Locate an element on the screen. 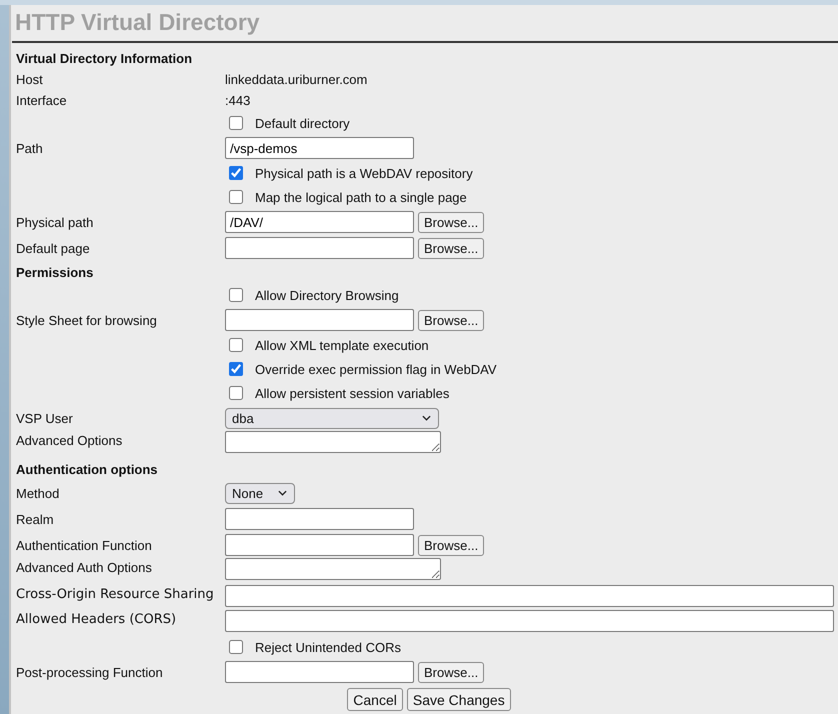 This screenshot has width=838, height=714. section-heading: Permissions is located at coordinates (55, 272).